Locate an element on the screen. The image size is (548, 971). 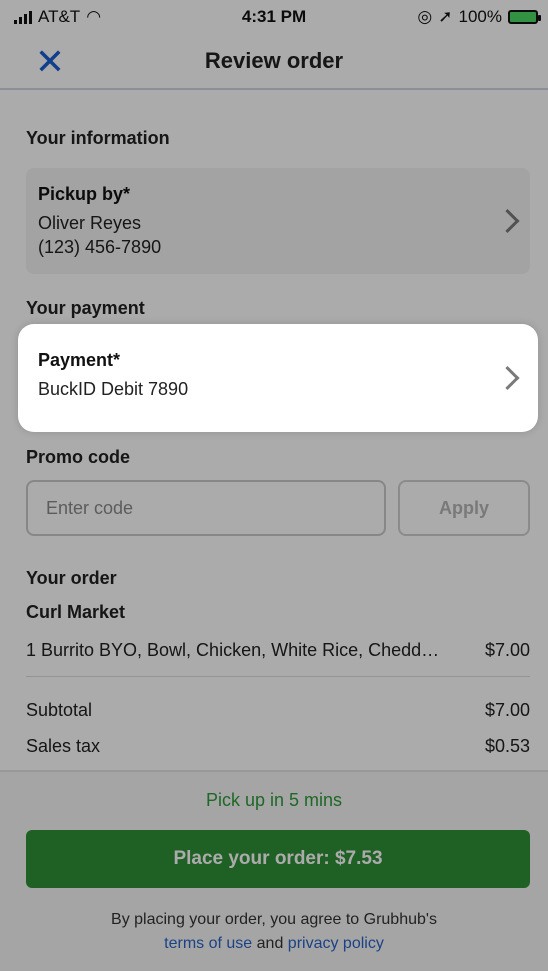
subtotal-label: Subtotal is located at coordinates (59, 710).